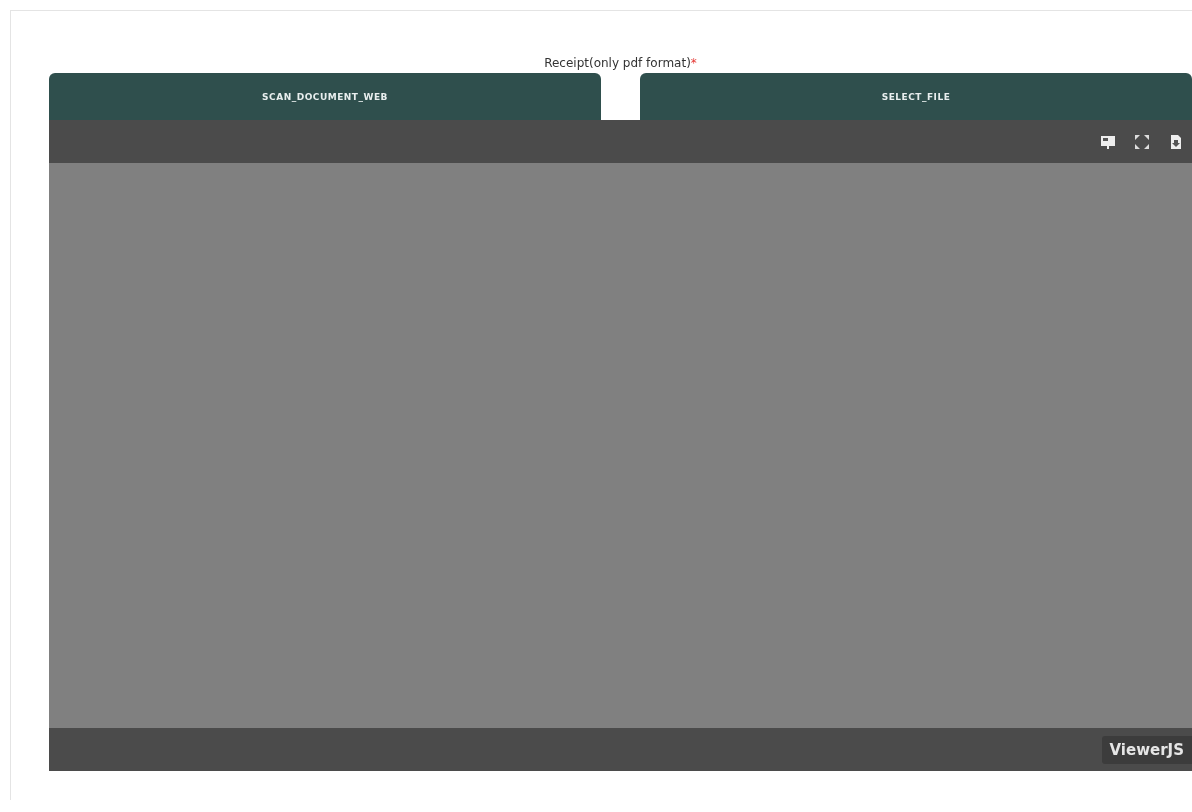 The width and height of the screenshot is (1192, 812). What do you see at coordinates (1142, 141) in the screenshot?
I see `fullscreen-icon` at bounding box center [1142, 141].